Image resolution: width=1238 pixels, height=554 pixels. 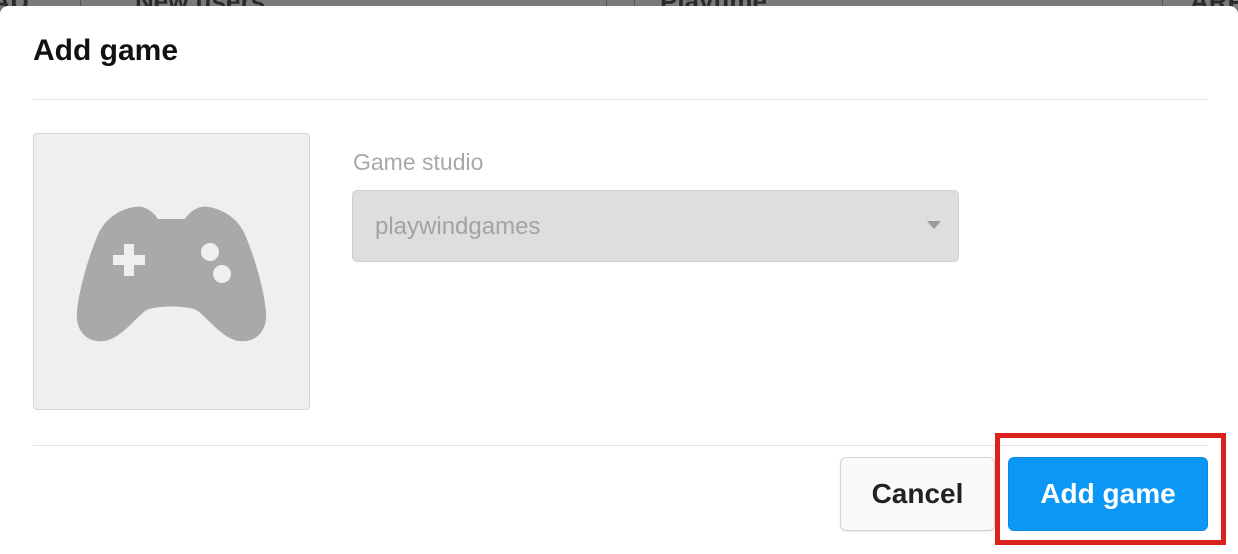 I want to click on gamepad-icon, so click(x=171, y=274).